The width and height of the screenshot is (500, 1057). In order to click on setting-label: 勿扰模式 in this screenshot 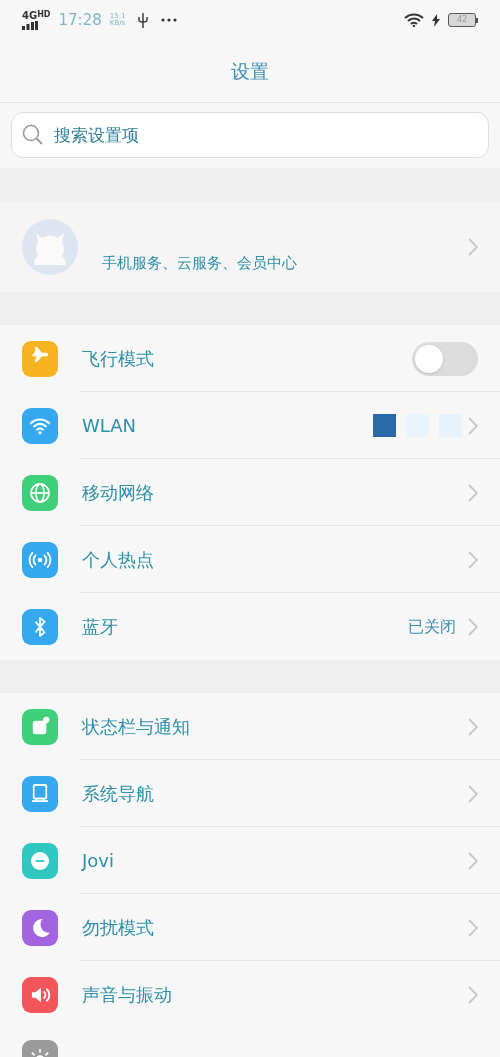, I will do `click(118, 928)`.